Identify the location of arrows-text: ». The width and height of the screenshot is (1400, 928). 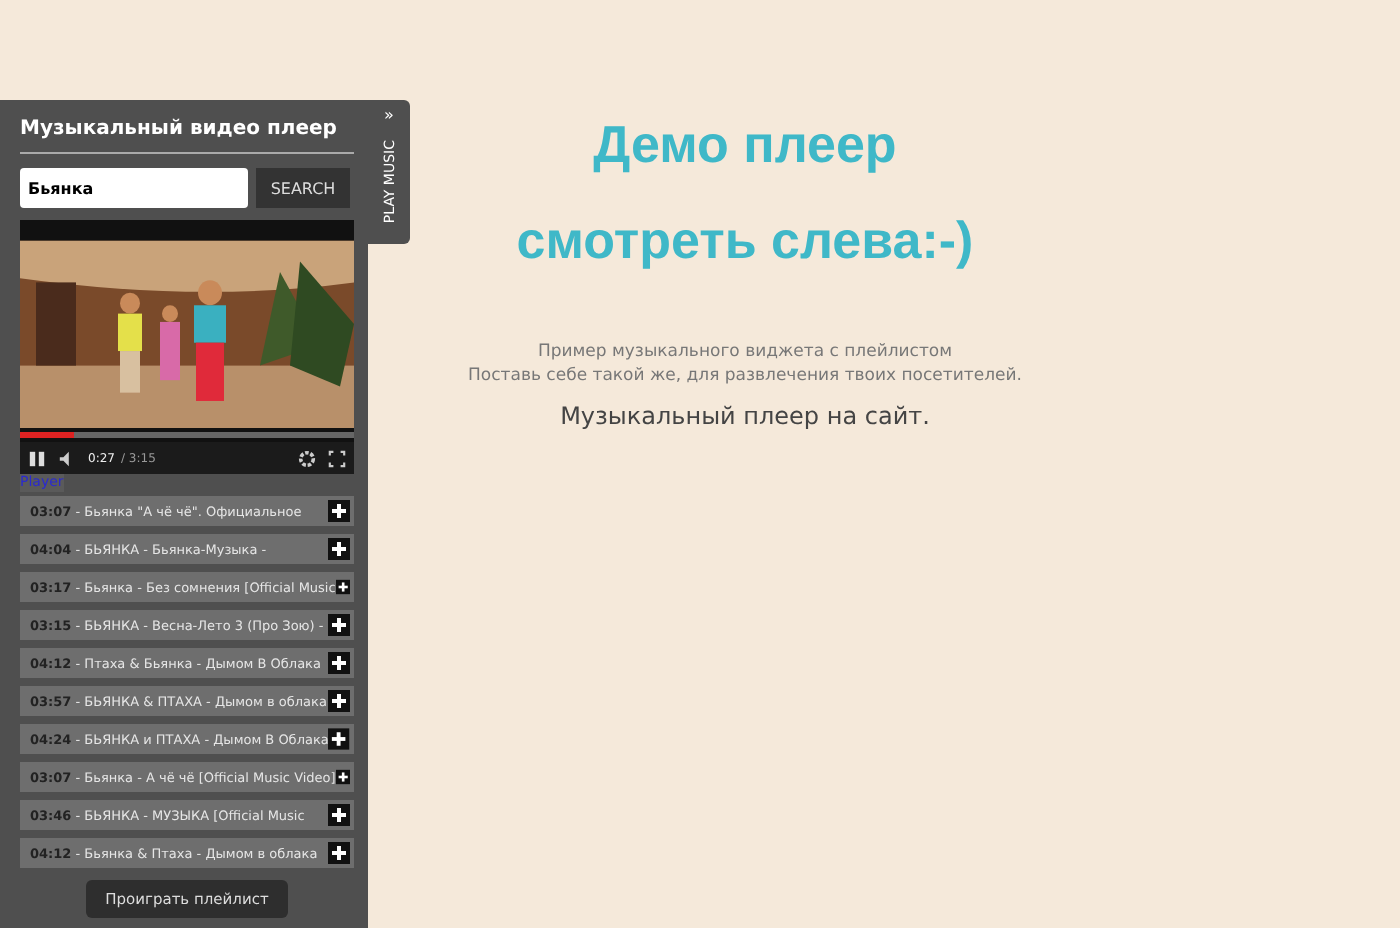
(389, 115).